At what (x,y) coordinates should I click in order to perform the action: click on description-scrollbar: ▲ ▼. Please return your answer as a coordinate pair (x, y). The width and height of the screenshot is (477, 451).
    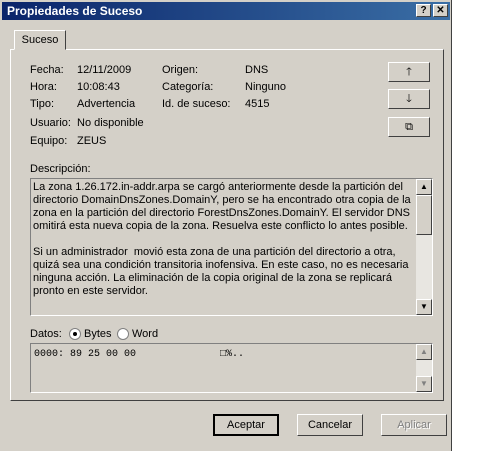
    Looking at the image, I should click on (424, 247).